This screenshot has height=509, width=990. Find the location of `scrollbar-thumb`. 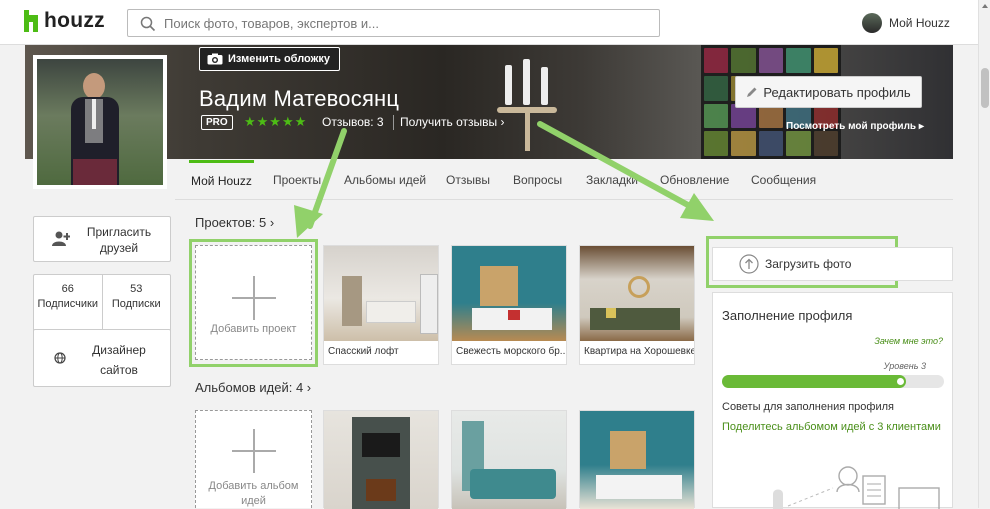

scrollbar-thumb is located at coordinates (985, 88).